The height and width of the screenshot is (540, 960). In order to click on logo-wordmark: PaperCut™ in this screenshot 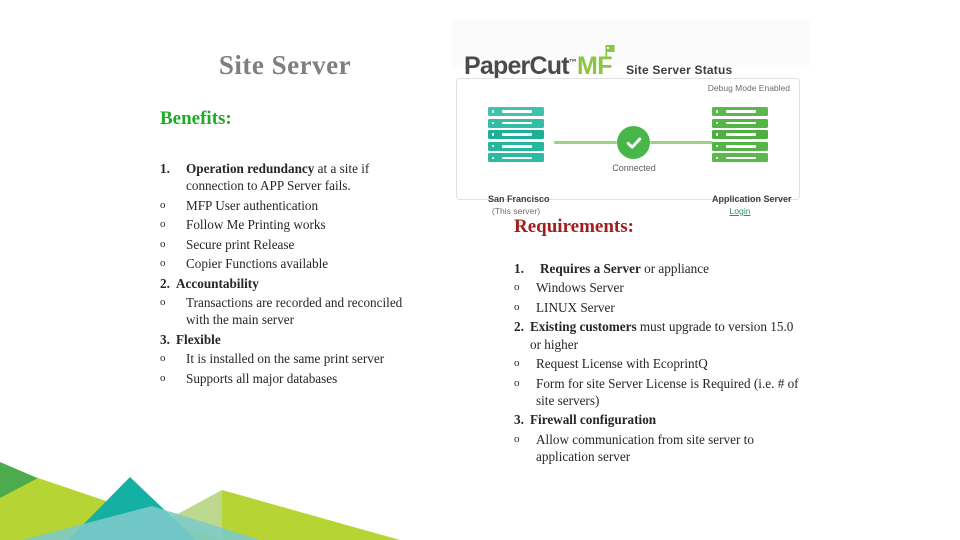, I will do `click(520, 66)`.